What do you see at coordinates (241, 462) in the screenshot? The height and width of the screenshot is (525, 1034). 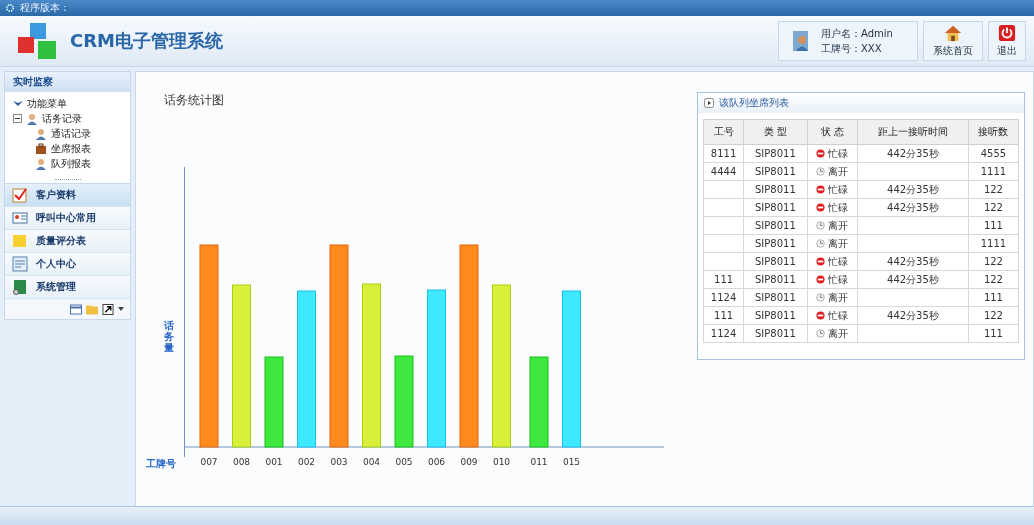 I see `x-tick-label: 008` at bounding box center [241, 462].